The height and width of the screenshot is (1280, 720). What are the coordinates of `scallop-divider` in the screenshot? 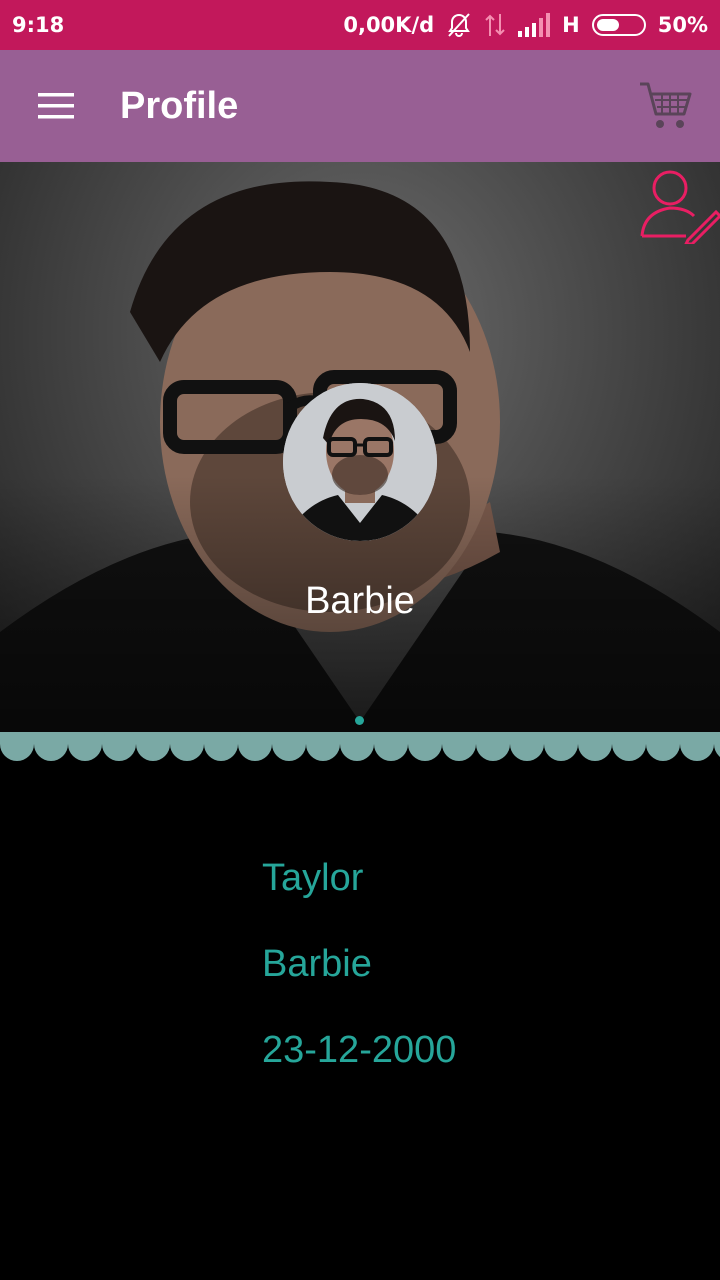 It's located at (360, 746).